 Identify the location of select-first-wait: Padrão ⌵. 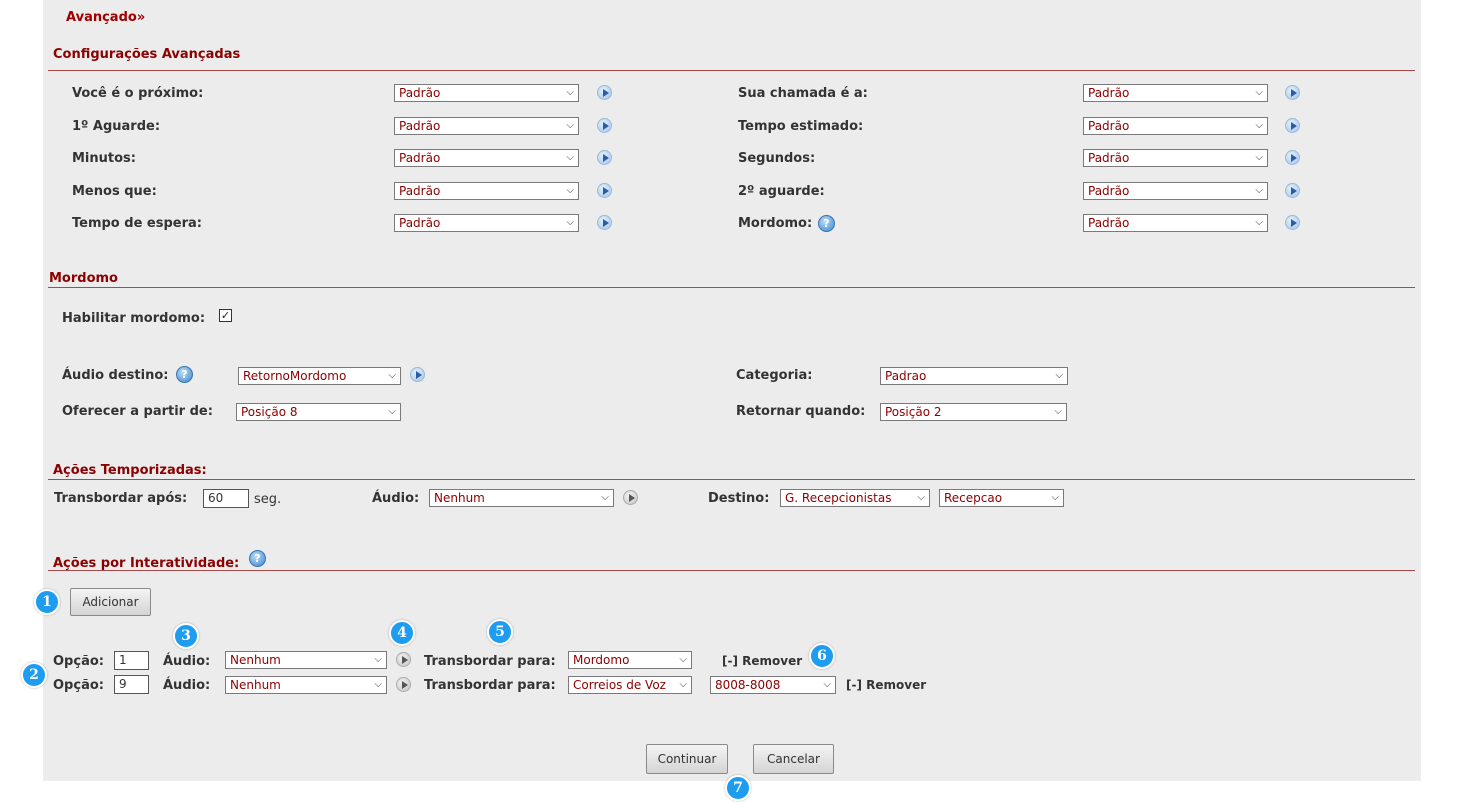
(486, 126).